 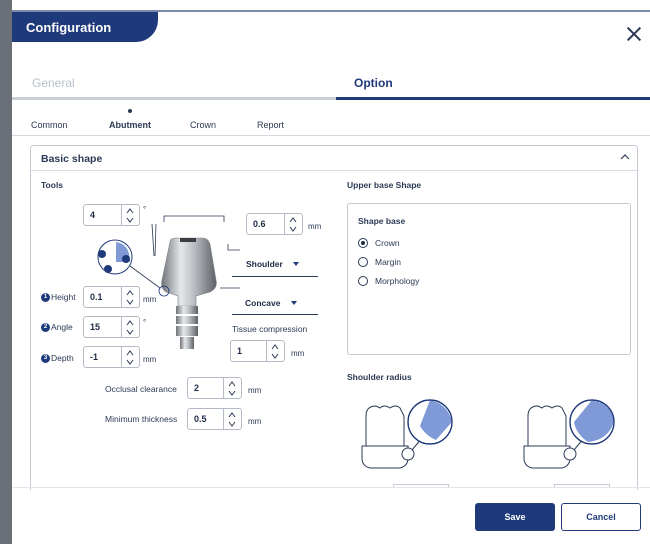 What do you see at coordinates (45, 297) in the screenshot?
I see `height-badge: 1` at bounding box center [45, 297].